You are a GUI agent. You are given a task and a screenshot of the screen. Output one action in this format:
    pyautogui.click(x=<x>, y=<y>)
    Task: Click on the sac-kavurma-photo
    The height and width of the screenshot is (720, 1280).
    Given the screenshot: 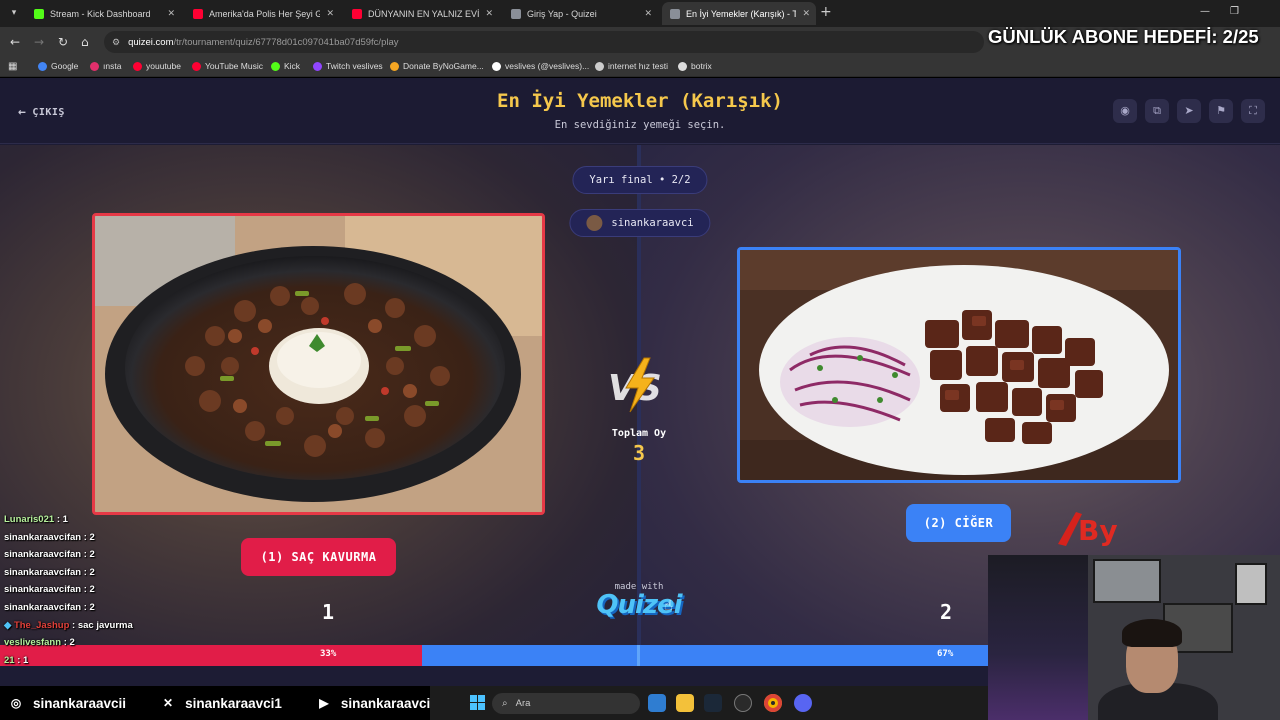 What is the action you would take?
    pyautogui.click(x=318, y=364)
    